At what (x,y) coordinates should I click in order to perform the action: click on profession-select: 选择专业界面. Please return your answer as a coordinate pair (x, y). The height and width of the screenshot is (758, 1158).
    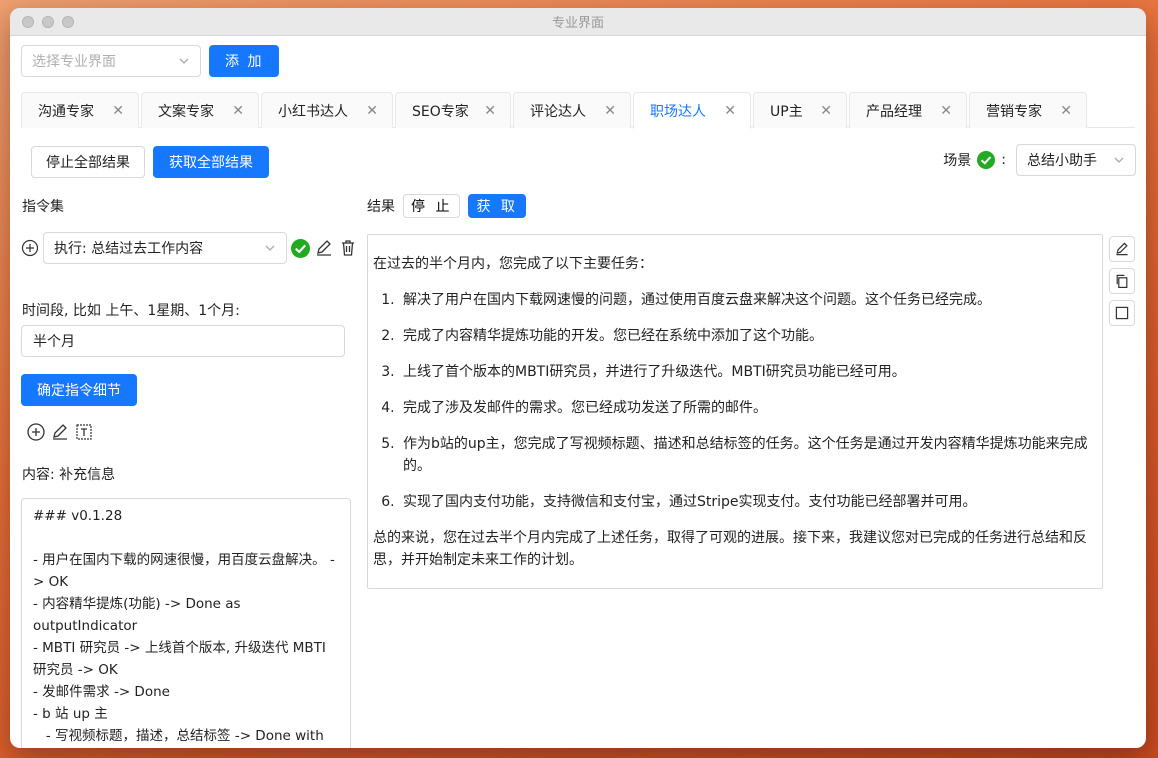
    Looking at the image, I should click on (111, 61).